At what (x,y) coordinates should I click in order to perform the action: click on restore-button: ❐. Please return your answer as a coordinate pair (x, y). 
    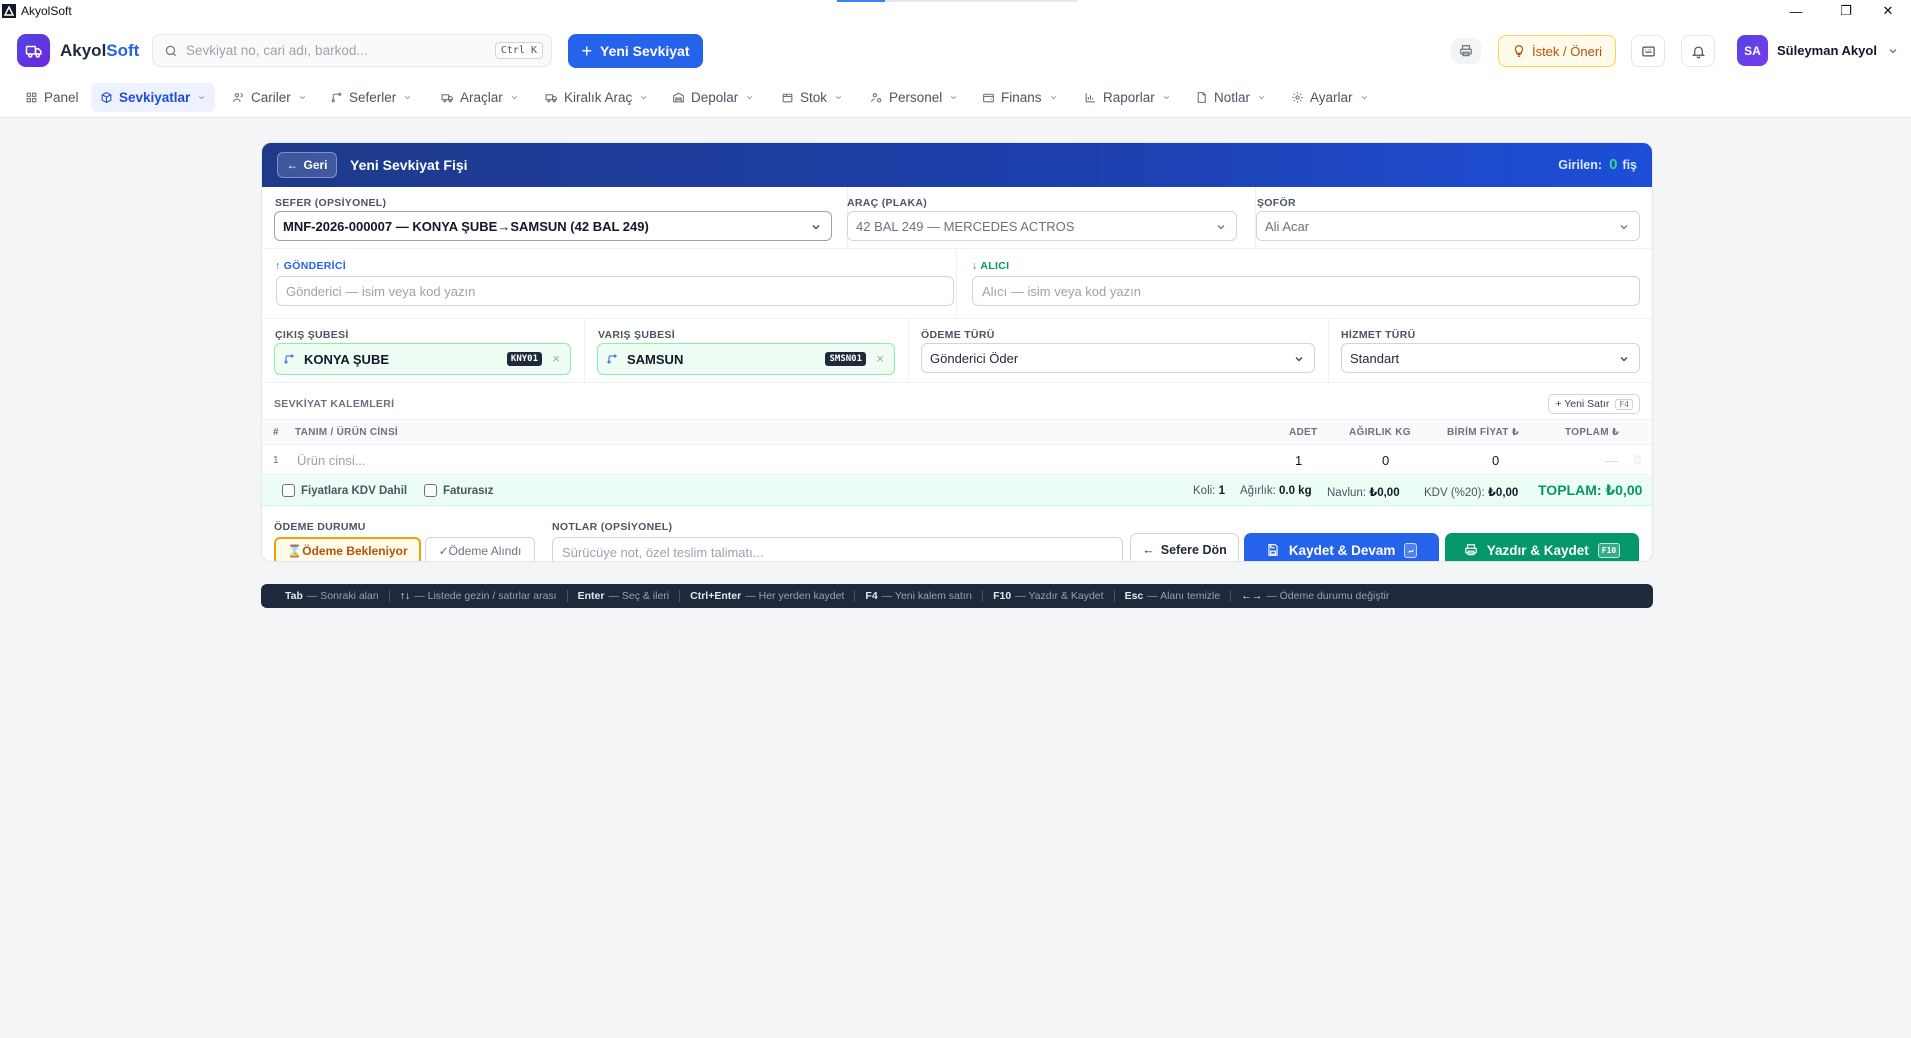
    Looking at the image, I should click on (1846, 11).